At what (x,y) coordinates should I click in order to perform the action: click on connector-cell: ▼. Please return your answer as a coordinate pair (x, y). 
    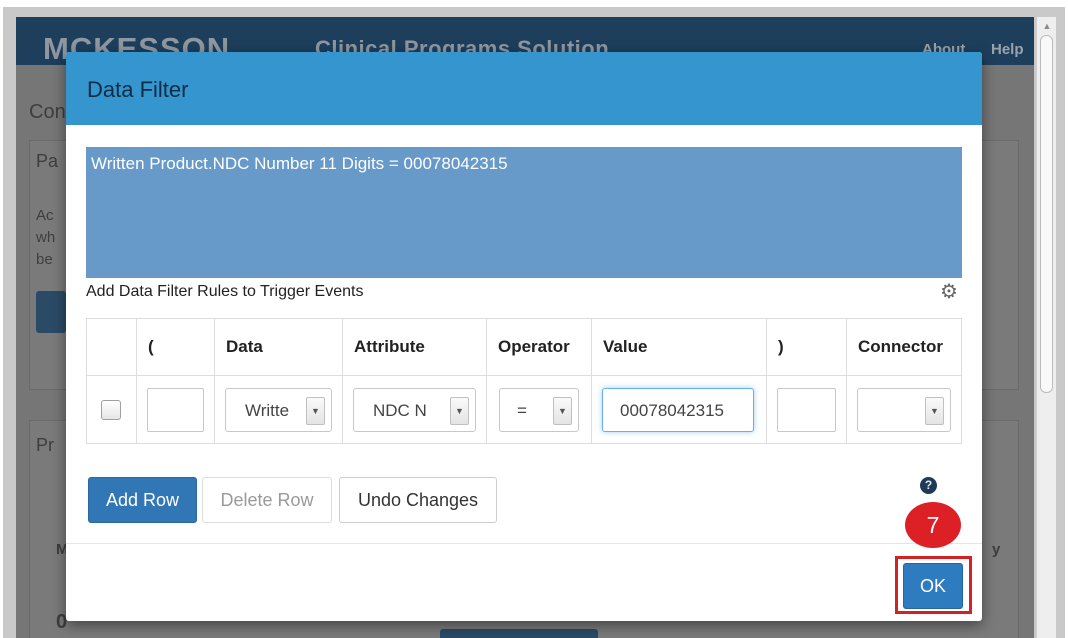
    Looking at the image, I should click on (904, 409).